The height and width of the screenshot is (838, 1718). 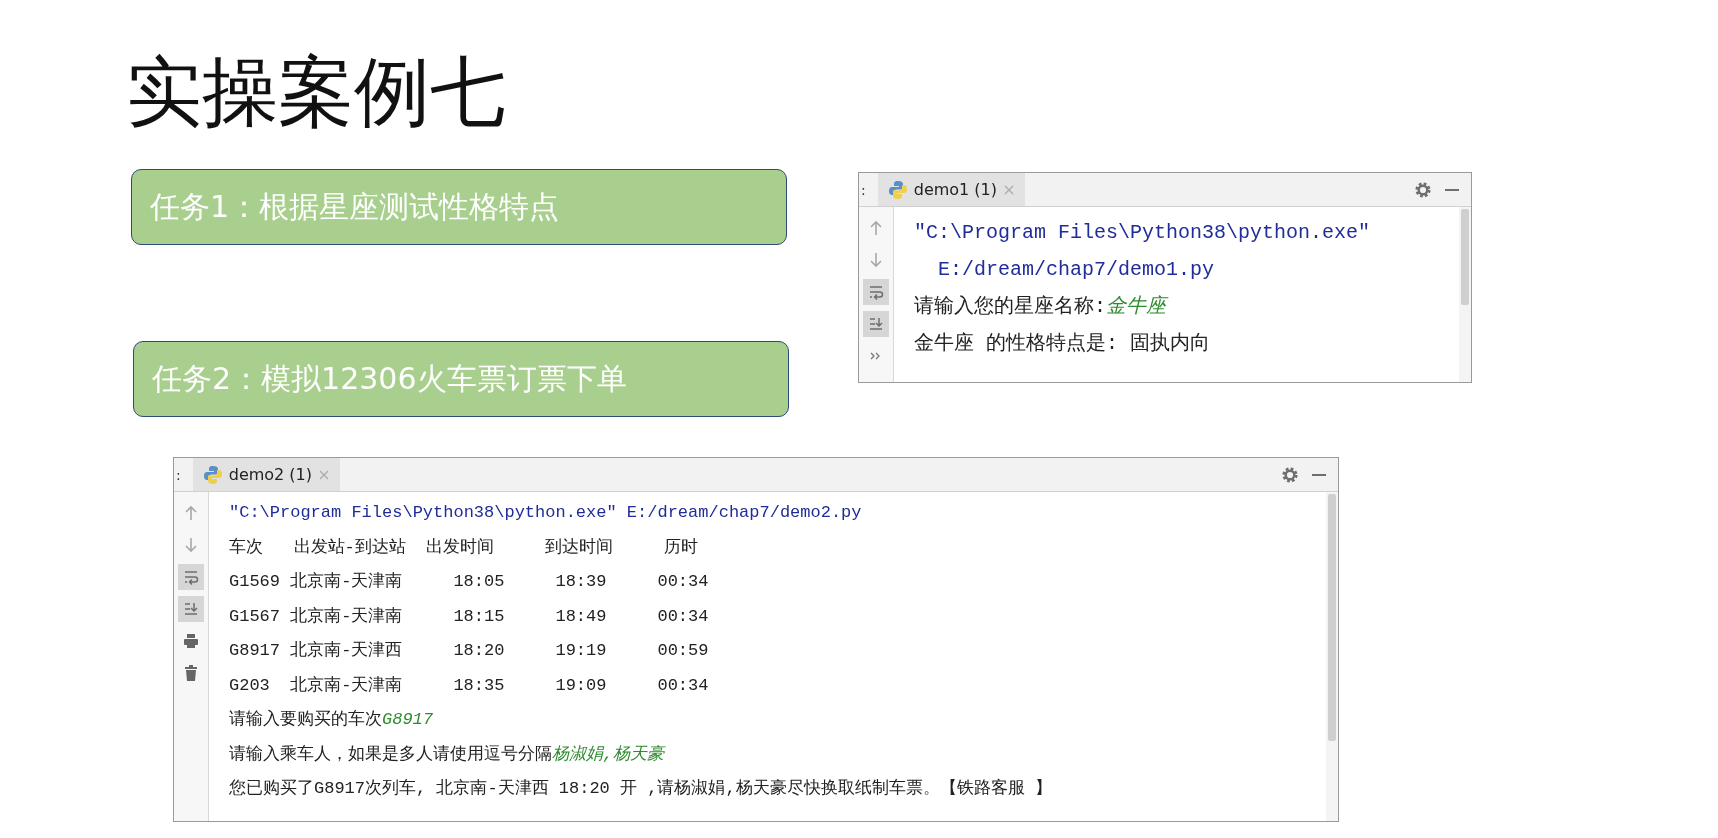 What do you see at coordinates (316, 92) in the screenshot?
I see `slide-title: 实操案例七` at bounding box center [316, 92].